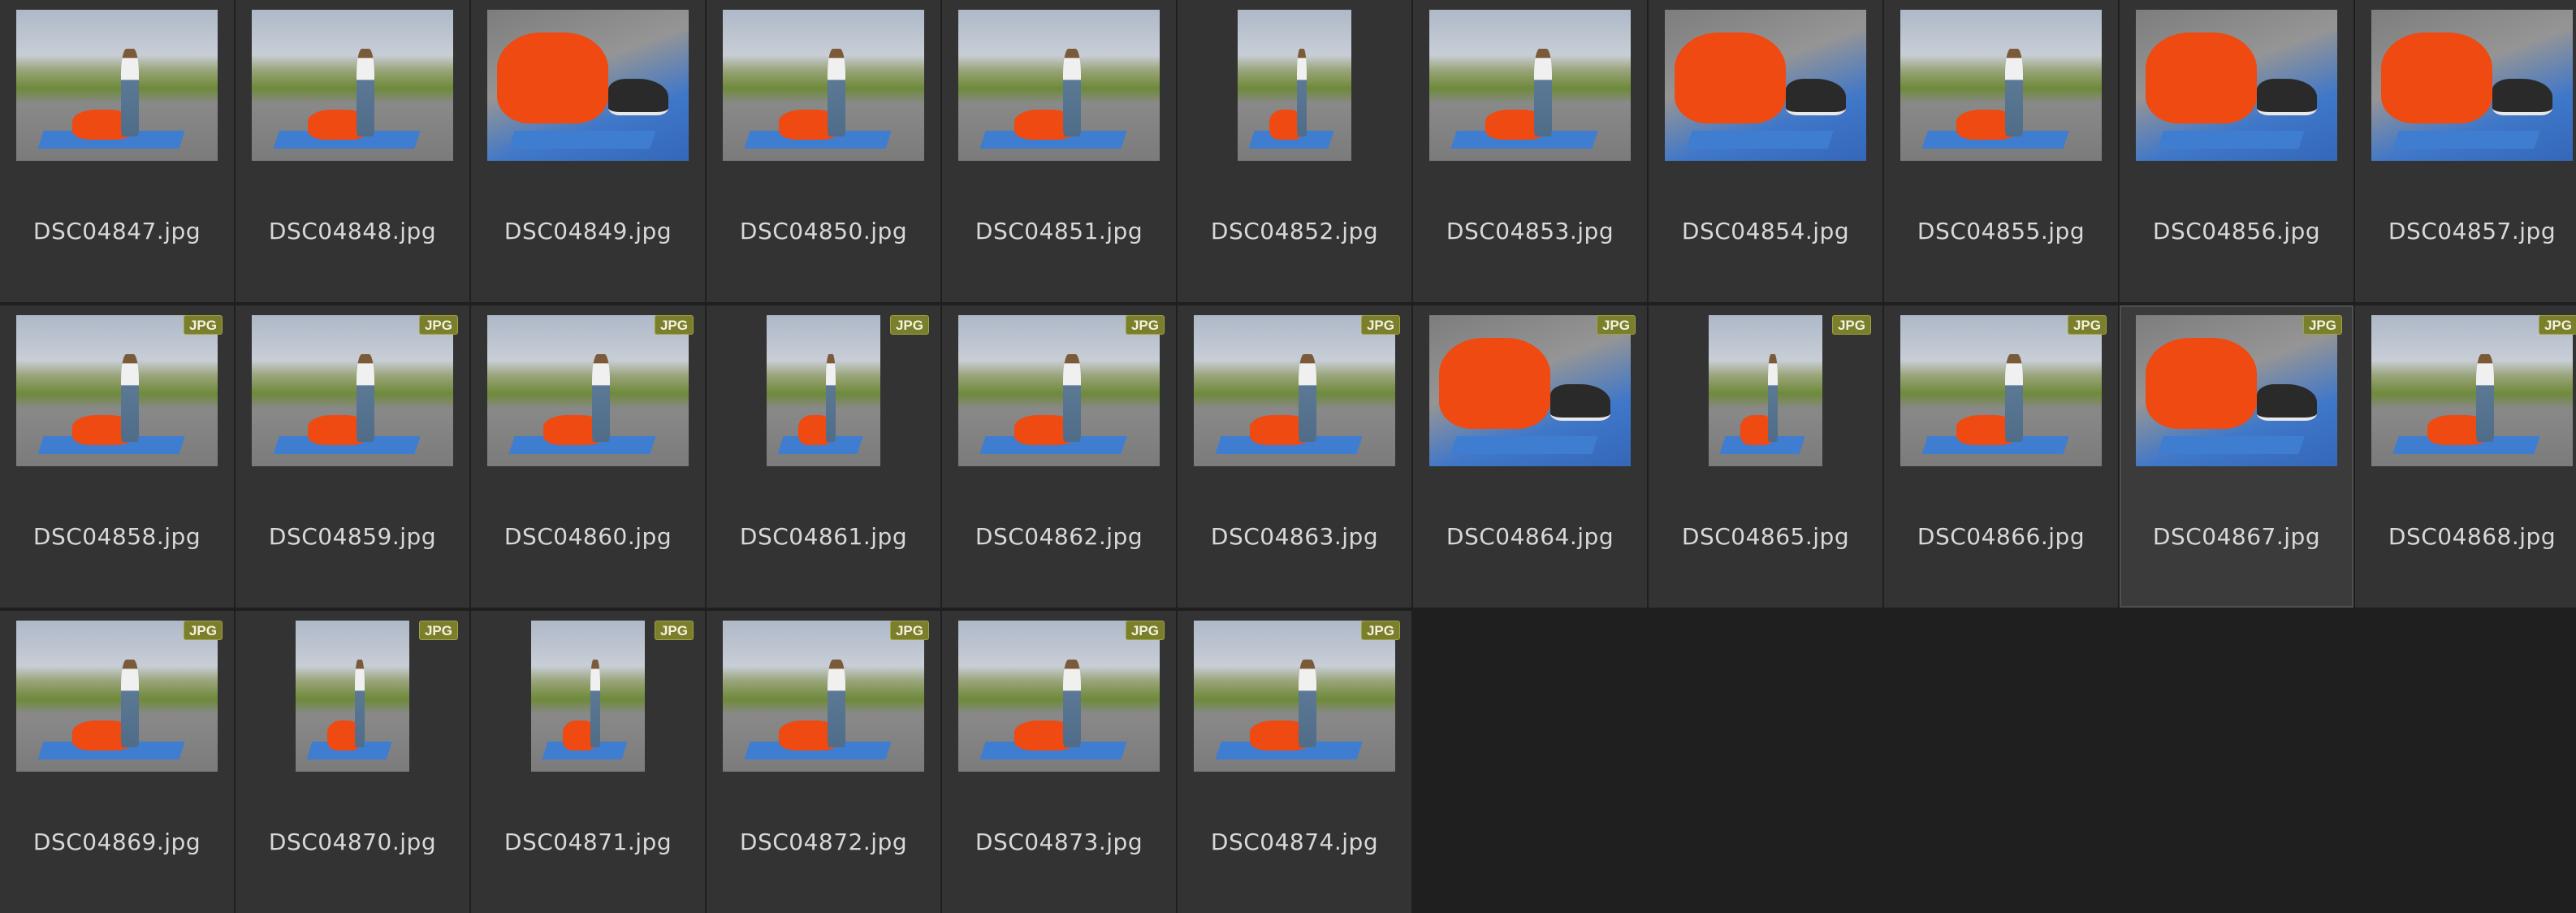  What do you see at coordinates (824, 536) in the screenshot?
I see `file-name-label: DSC04861.jpg` at bounding box center [824, 536].